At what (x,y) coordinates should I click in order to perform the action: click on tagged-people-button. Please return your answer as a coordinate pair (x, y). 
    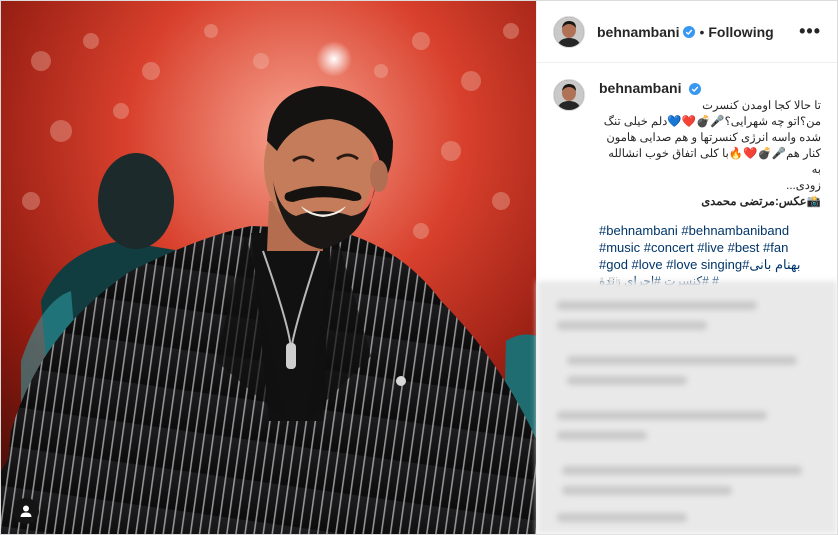
    Looking at the image, I should click on (26, 511).